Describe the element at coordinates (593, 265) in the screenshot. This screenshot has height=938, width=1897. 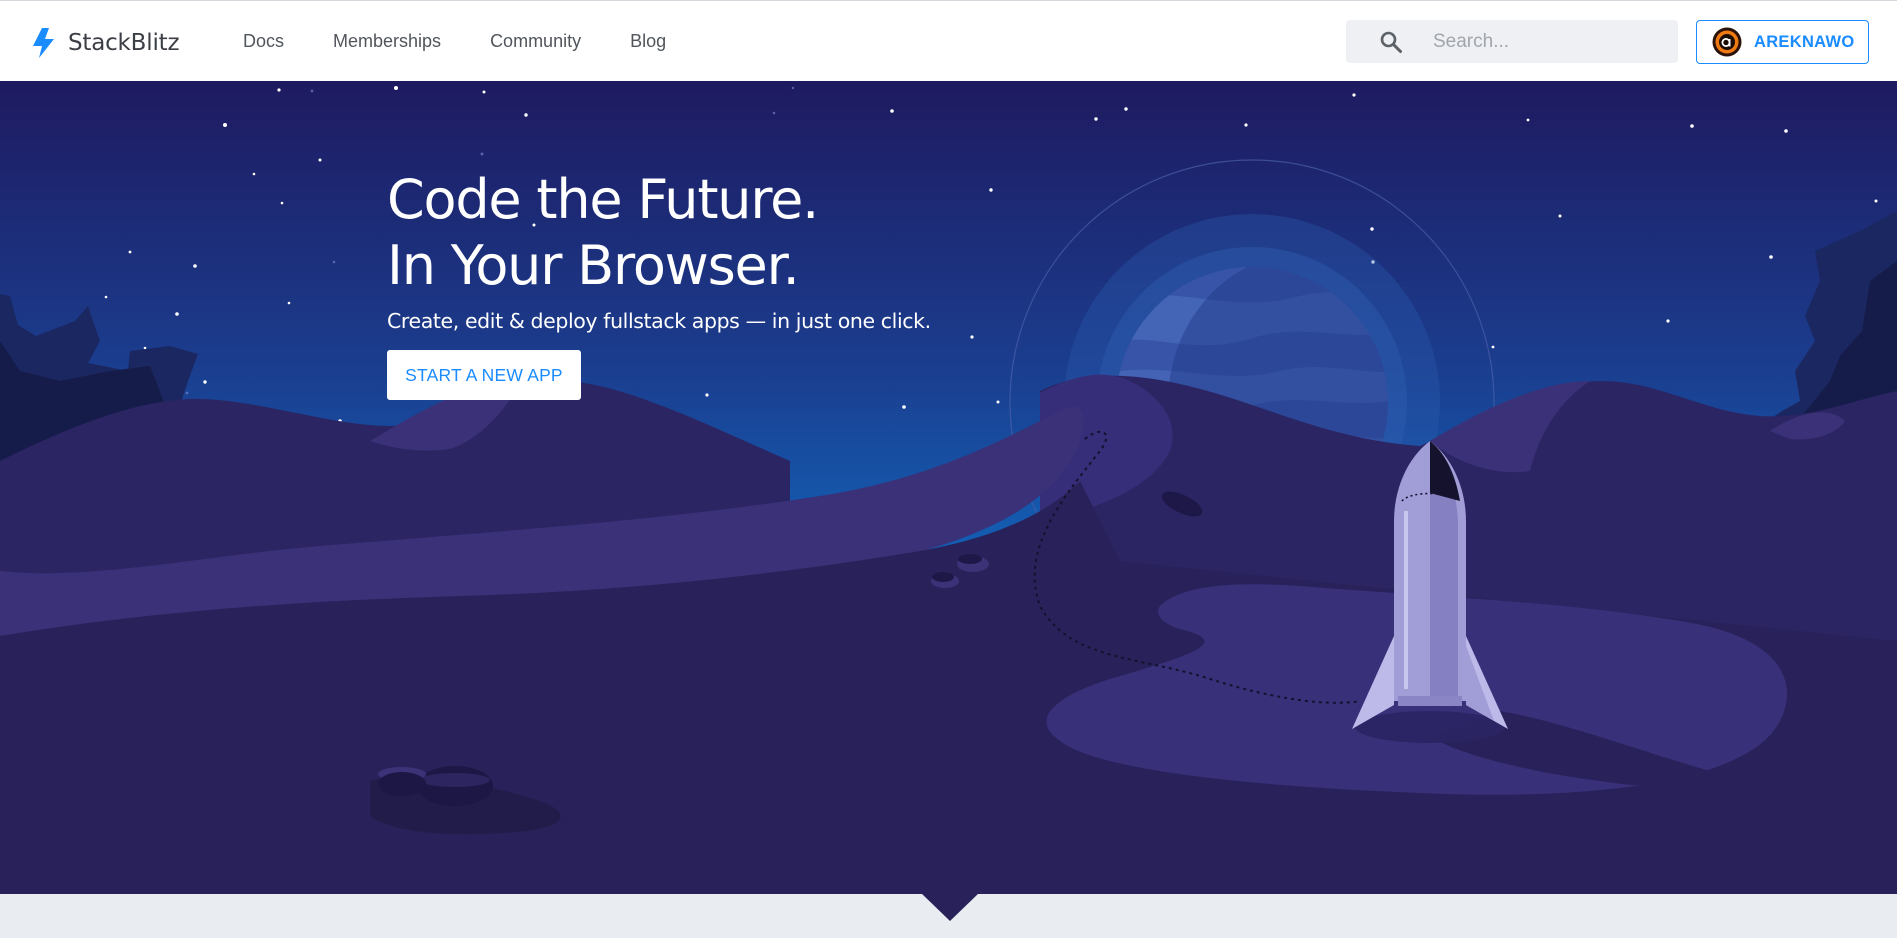
I see `headline-line-2: In Your Browser.` at that location.